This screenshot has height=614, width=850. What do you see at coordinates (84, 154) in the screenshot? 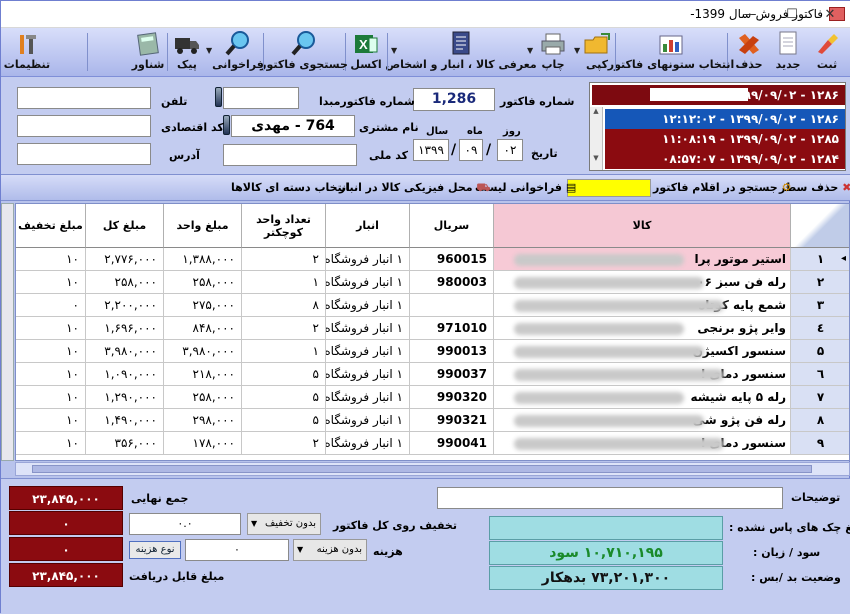
I see `address-field` at bounding box center [84, 154].